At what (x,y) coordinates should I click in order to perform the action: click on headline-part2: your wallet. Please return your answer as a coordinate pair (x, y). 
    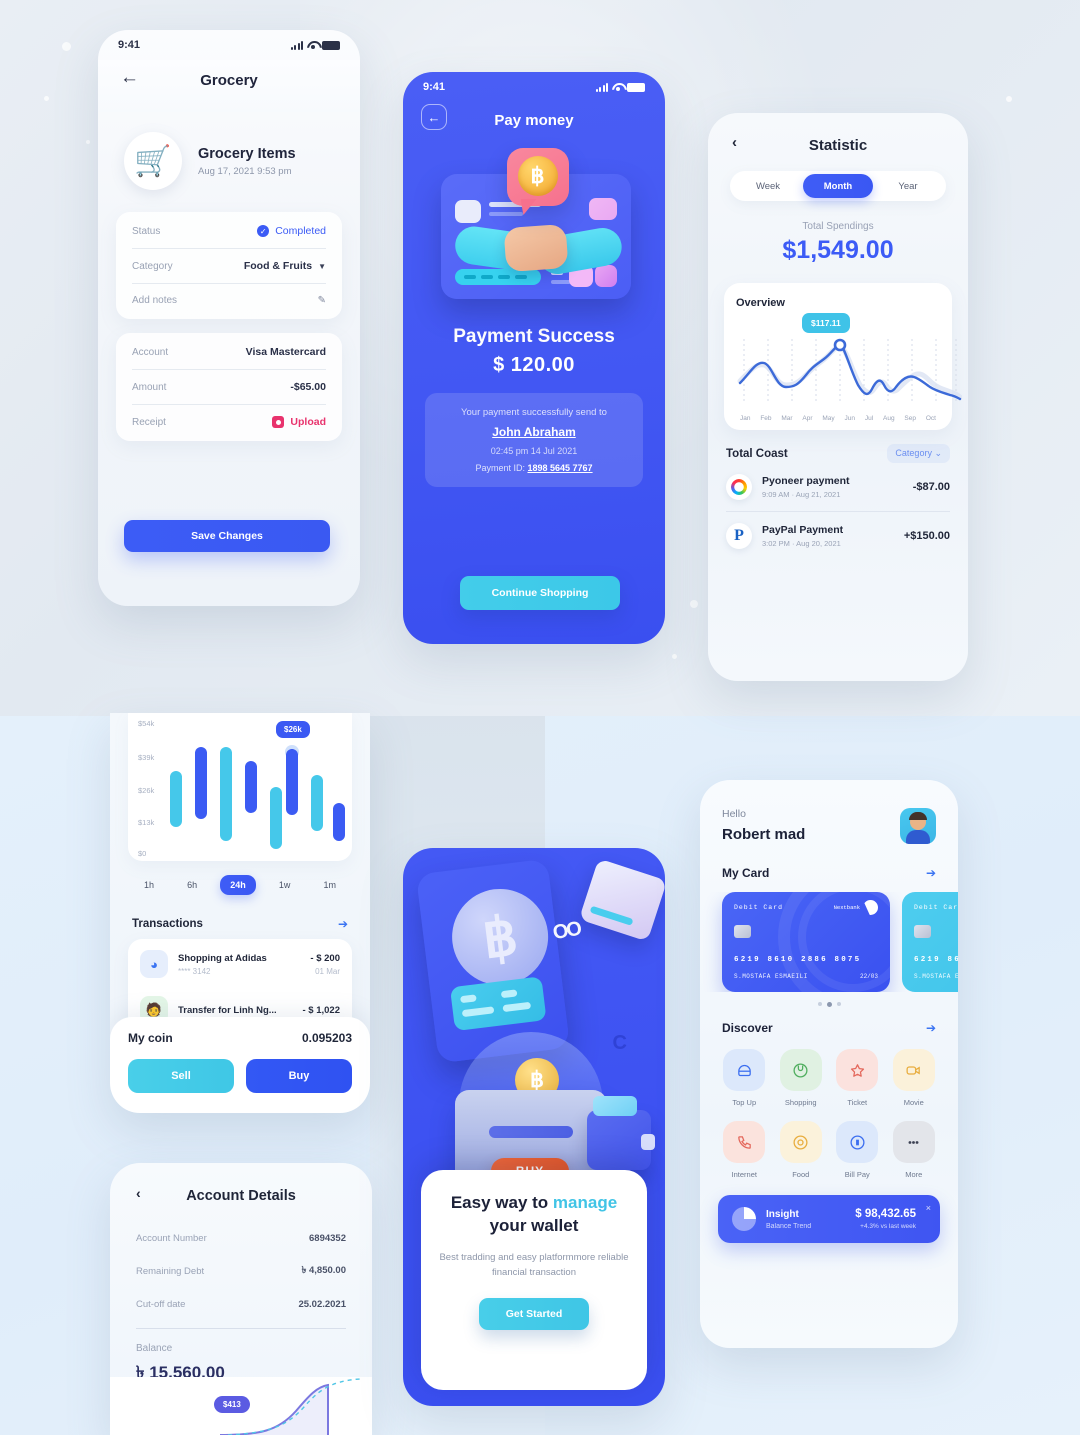
    Looking at the image, I should click on (534, 1225).